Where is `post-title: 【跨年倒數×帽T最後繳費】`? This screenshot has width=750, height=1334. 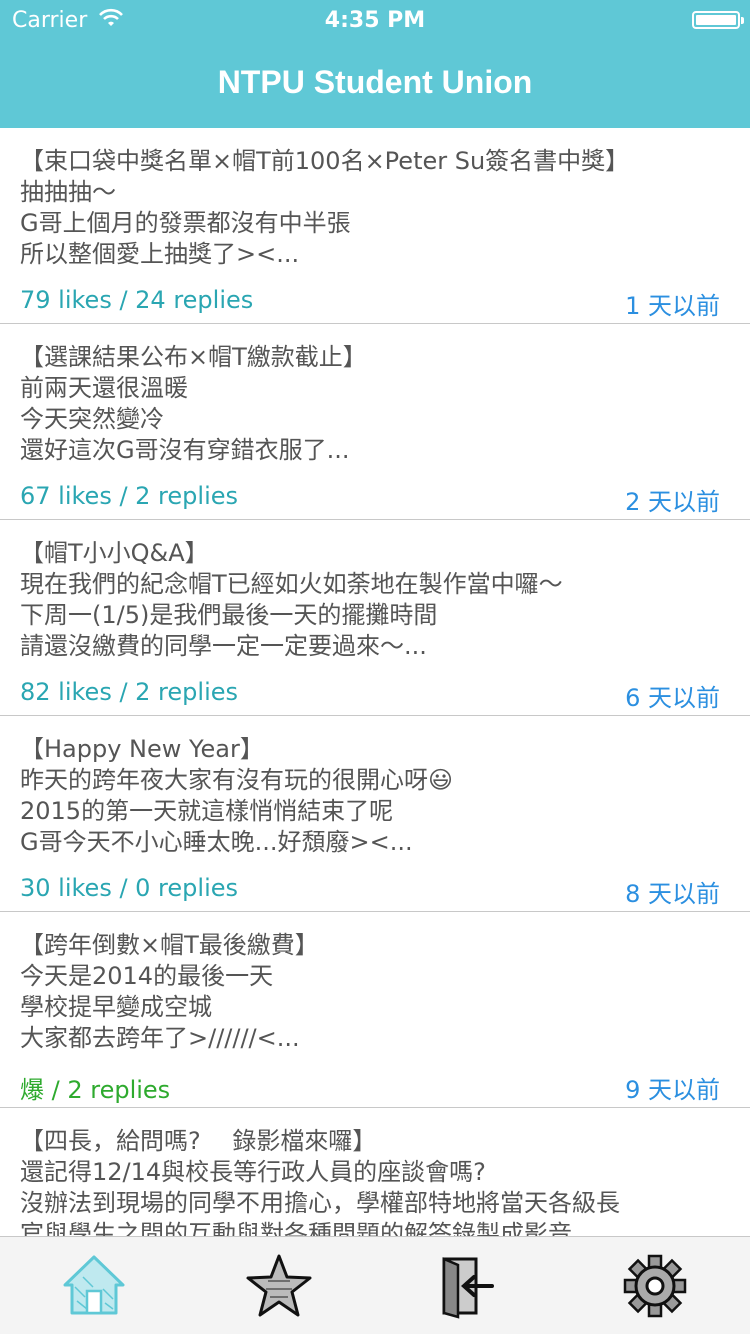
post-title: 【跨年倒數×帽T最後繳費】 is located at coordinates (169, 945).